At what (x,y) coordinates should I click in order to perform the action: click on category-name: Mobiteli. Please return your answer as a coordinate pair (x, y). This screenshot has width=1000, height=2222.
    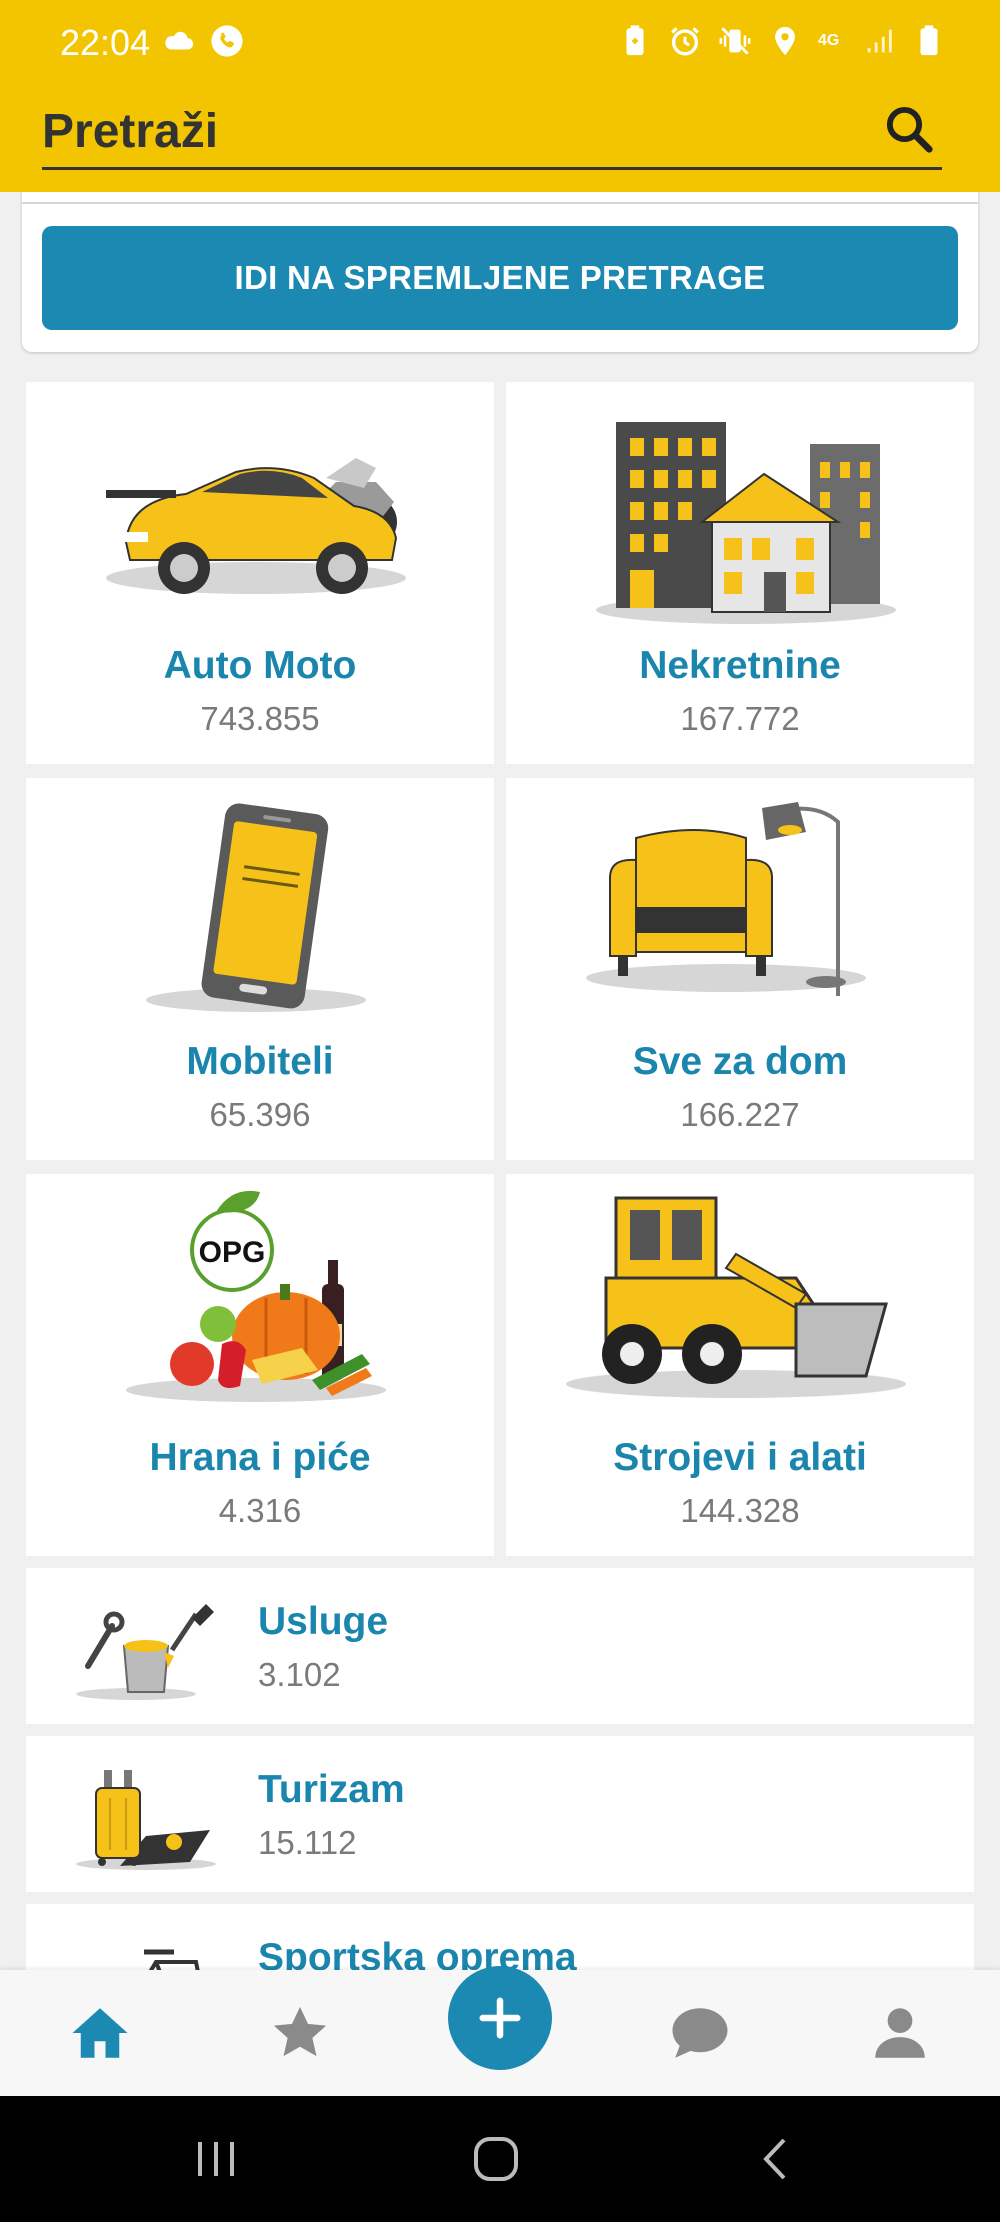
    Looking at the image, I should click on (260, 1061).